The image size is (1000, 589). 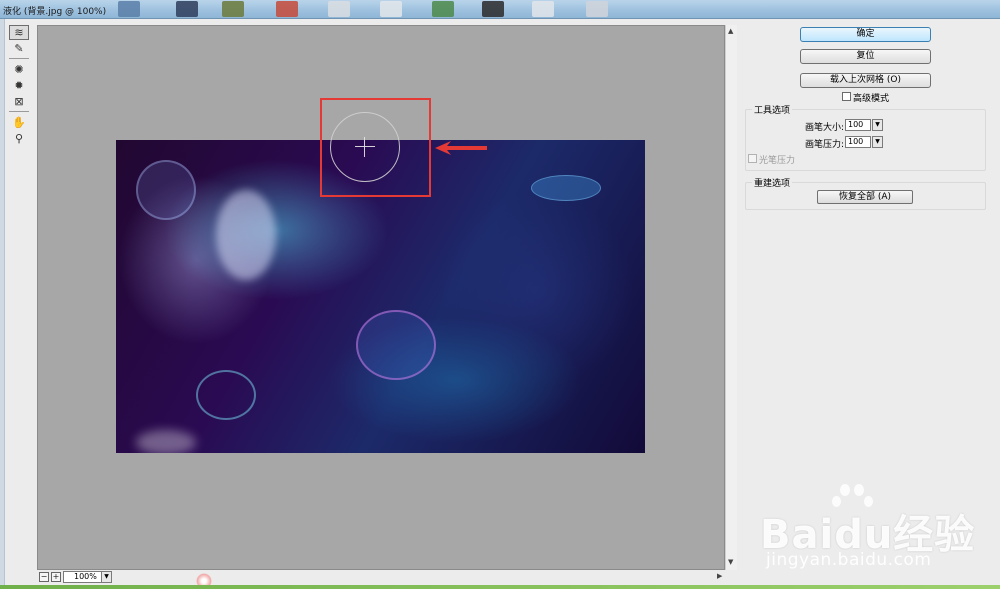 What do you see at coordinates (772, 109) in the screenshot?
I see `tool-options-title: 工具选项` at bounding box center [772, 109].